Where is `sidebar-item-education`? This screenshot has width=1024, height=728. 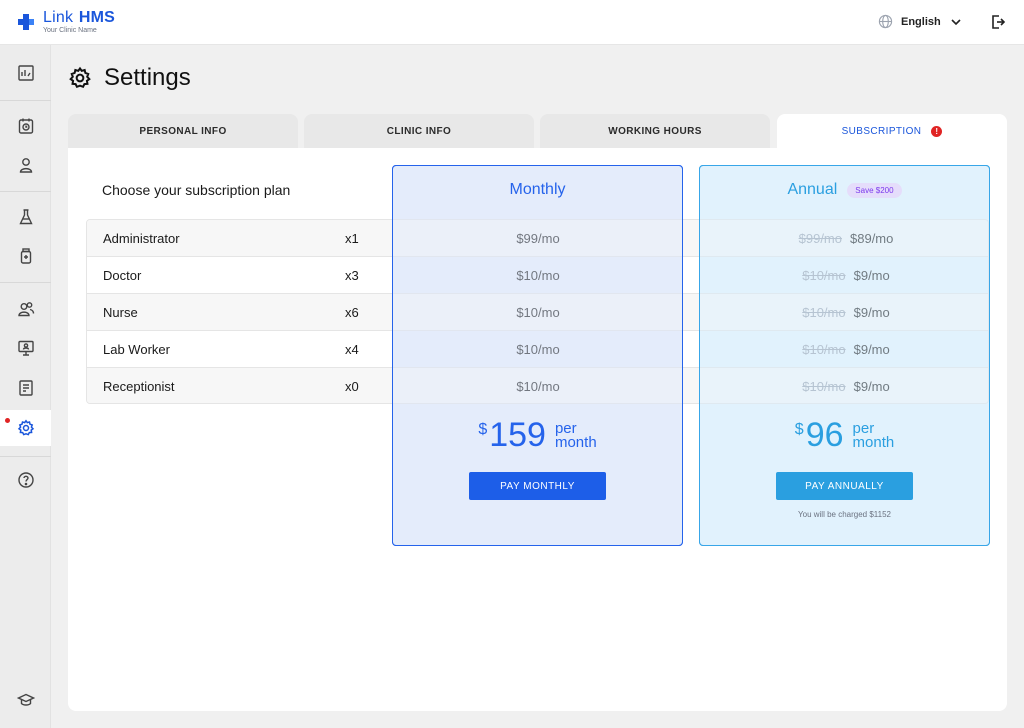
sidebar-item-education is located at coordinates (25, 700).